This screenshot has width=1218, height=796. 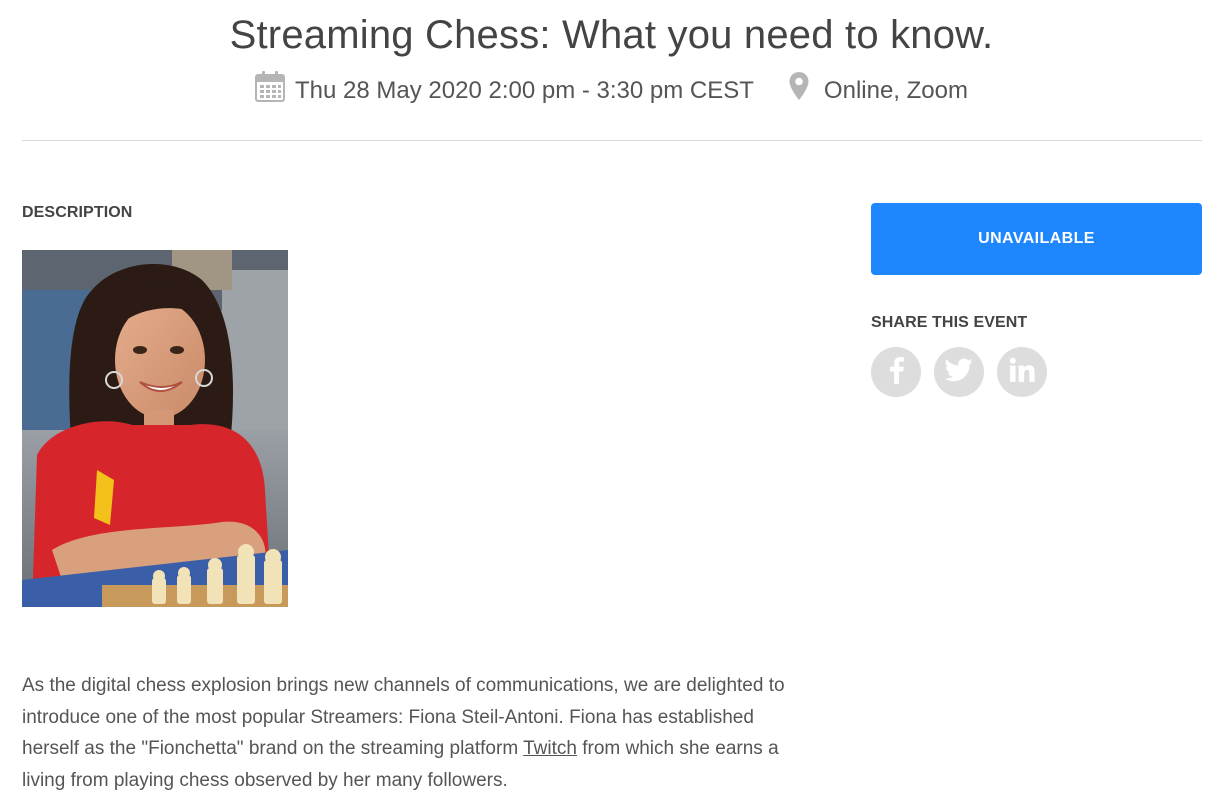 I want to click on event-location: Online, Zoom, so click(x=878, y=91).